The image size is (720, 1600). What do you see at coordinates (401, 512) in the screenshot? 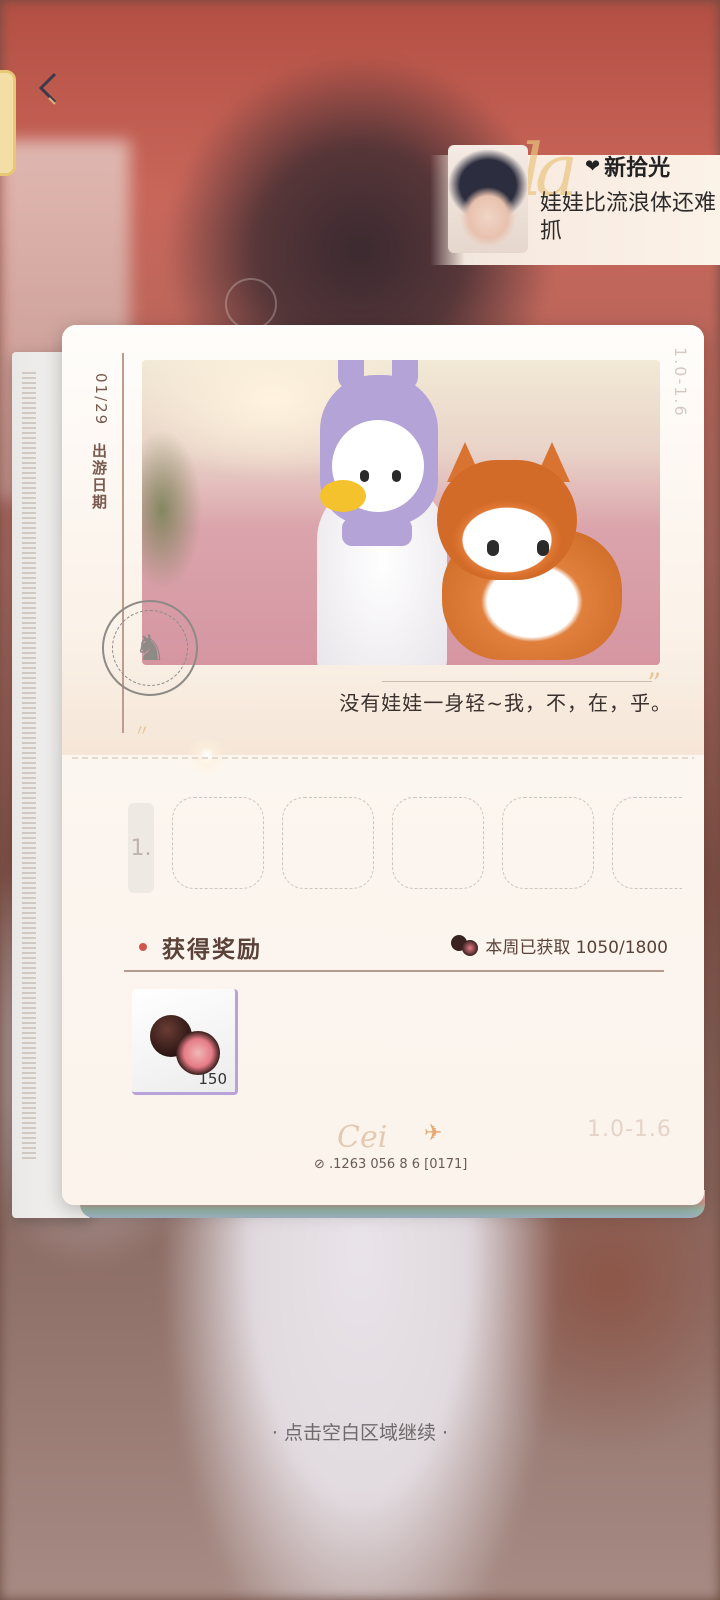
I see `outing-photo` at bounding box center [401, 512].